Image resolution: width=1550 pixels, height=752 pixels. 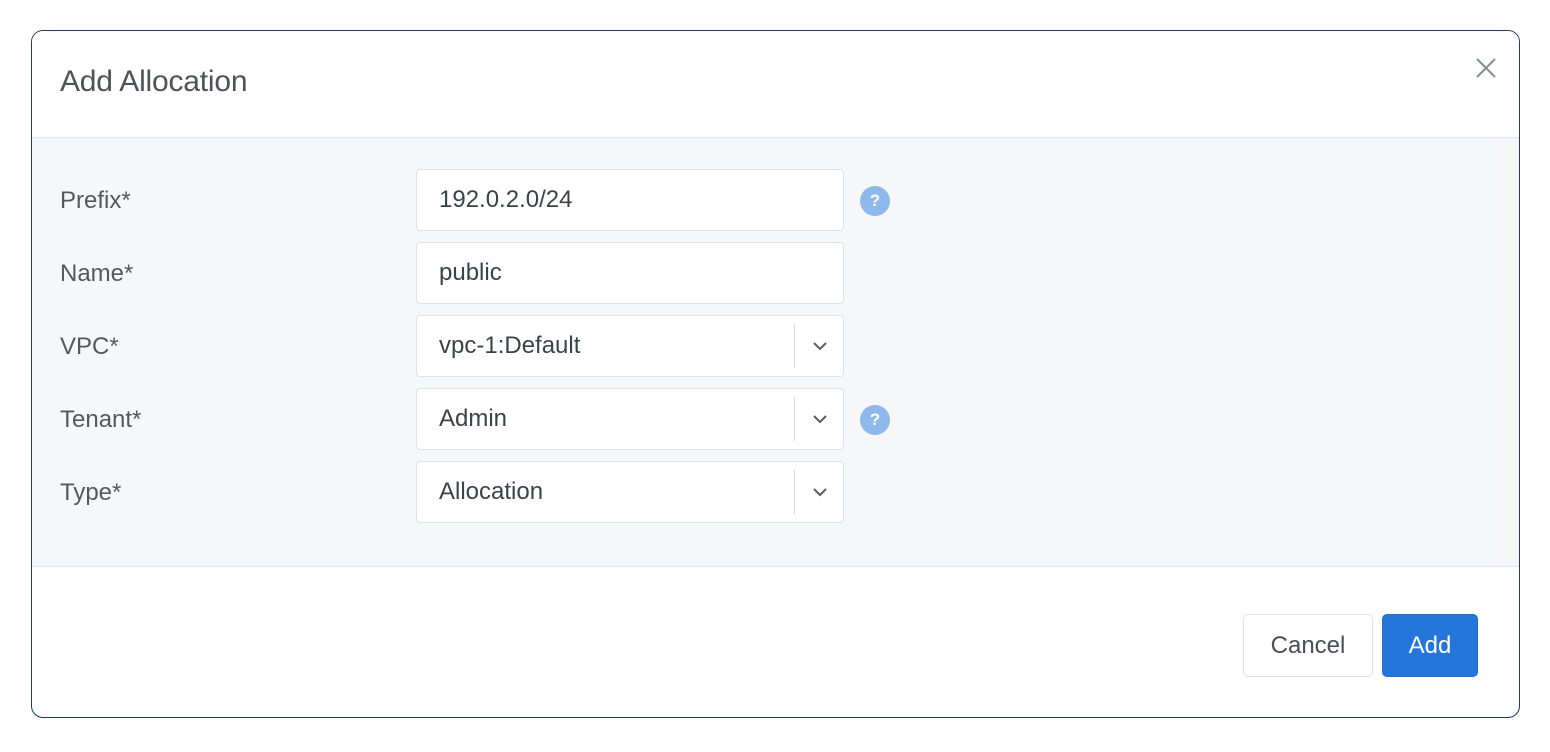 I want to click on prefix-input: 192.0.2.0/24, so click(x=630, y=200).